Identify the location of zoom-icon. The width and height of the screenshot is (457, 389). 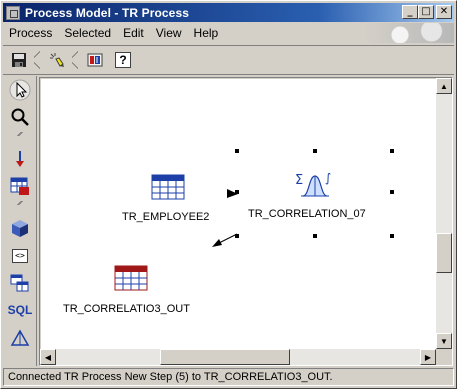
(20, 117).